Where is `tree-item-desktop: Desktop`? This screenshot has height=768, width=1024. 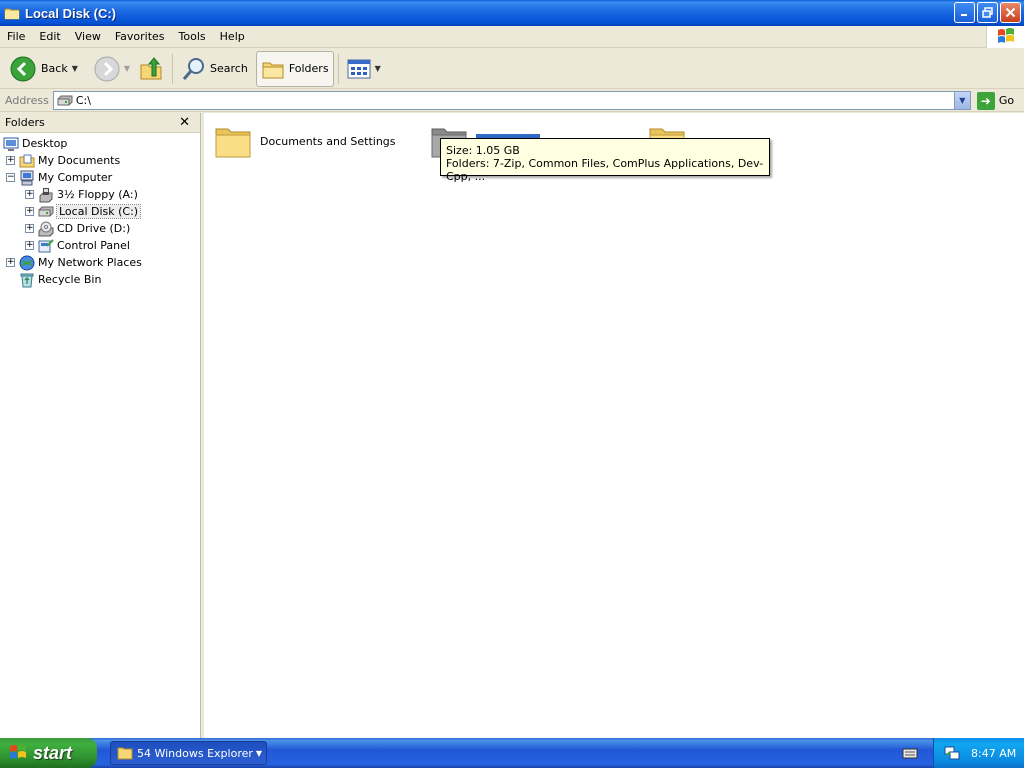
tree-item-desktop: Desktop is located at coordinates (35, 143).